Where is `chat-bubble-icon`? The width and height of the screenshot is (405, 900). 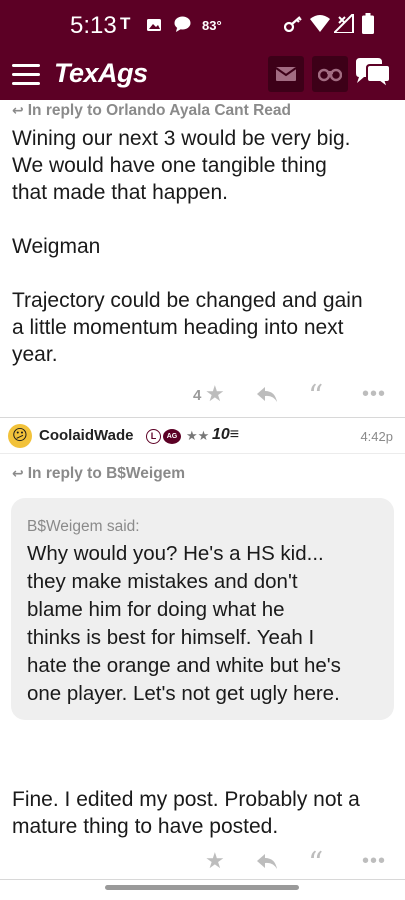
chat-bubble-icon is located at coordinates (182, 26).